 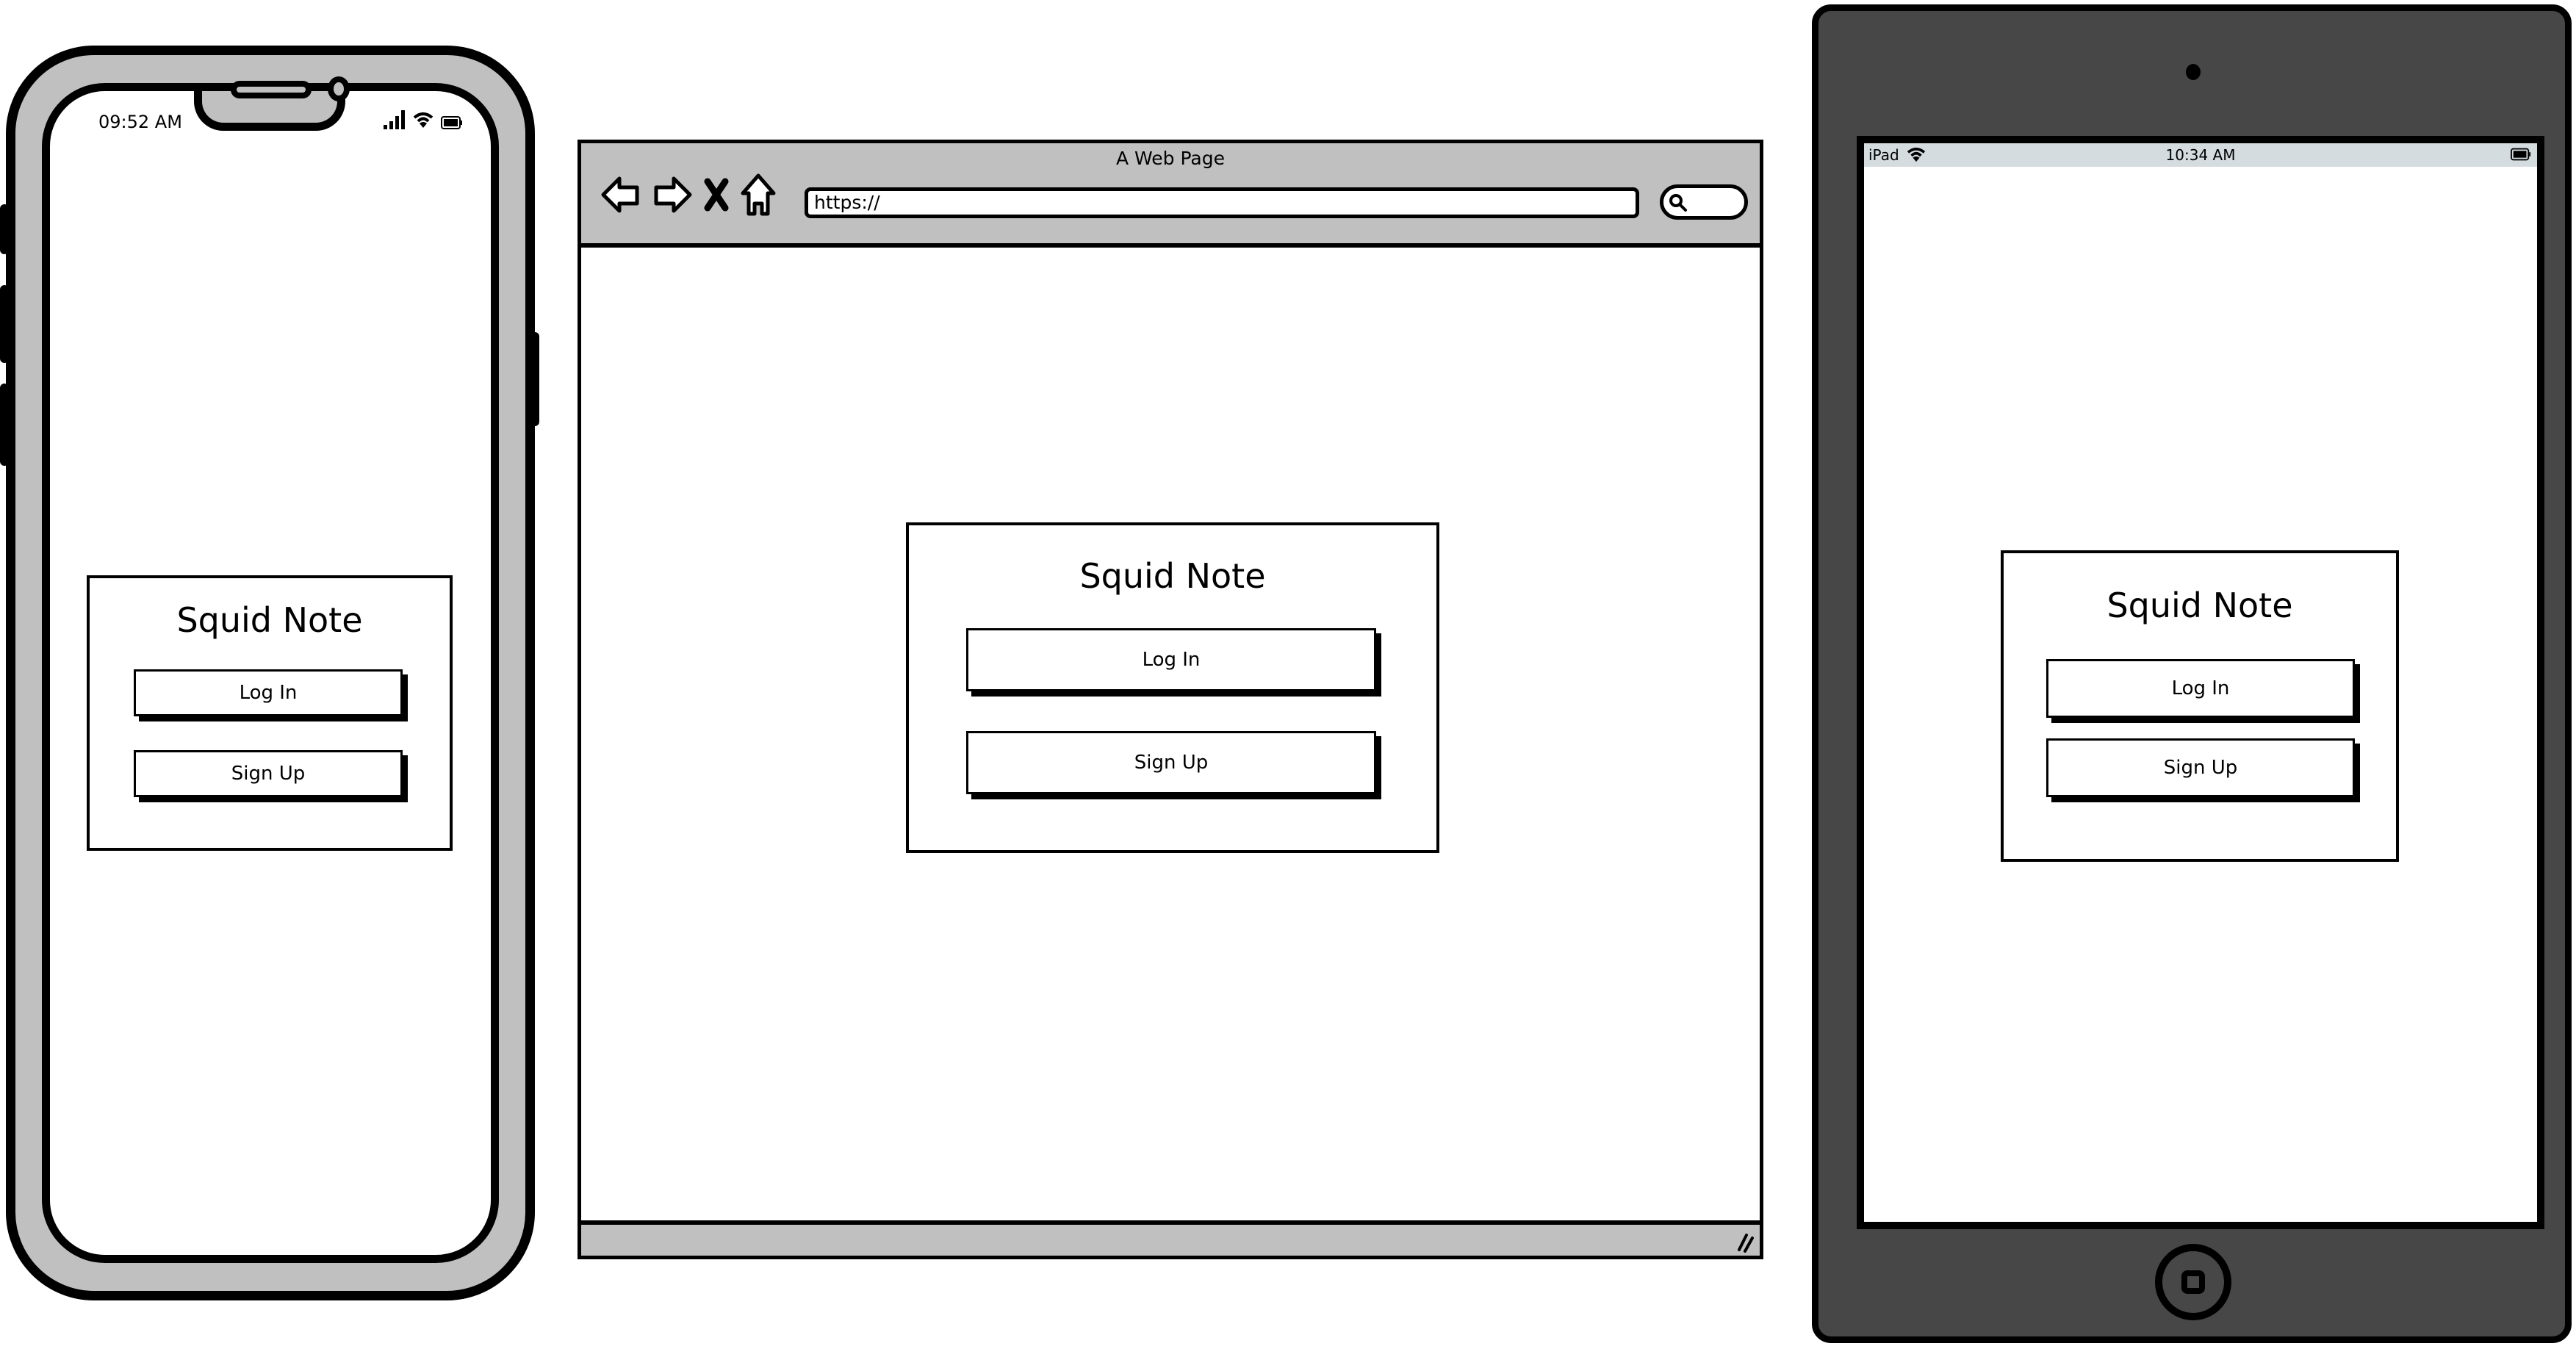 I want to click on search-icon, so click(x=1678, y=203).